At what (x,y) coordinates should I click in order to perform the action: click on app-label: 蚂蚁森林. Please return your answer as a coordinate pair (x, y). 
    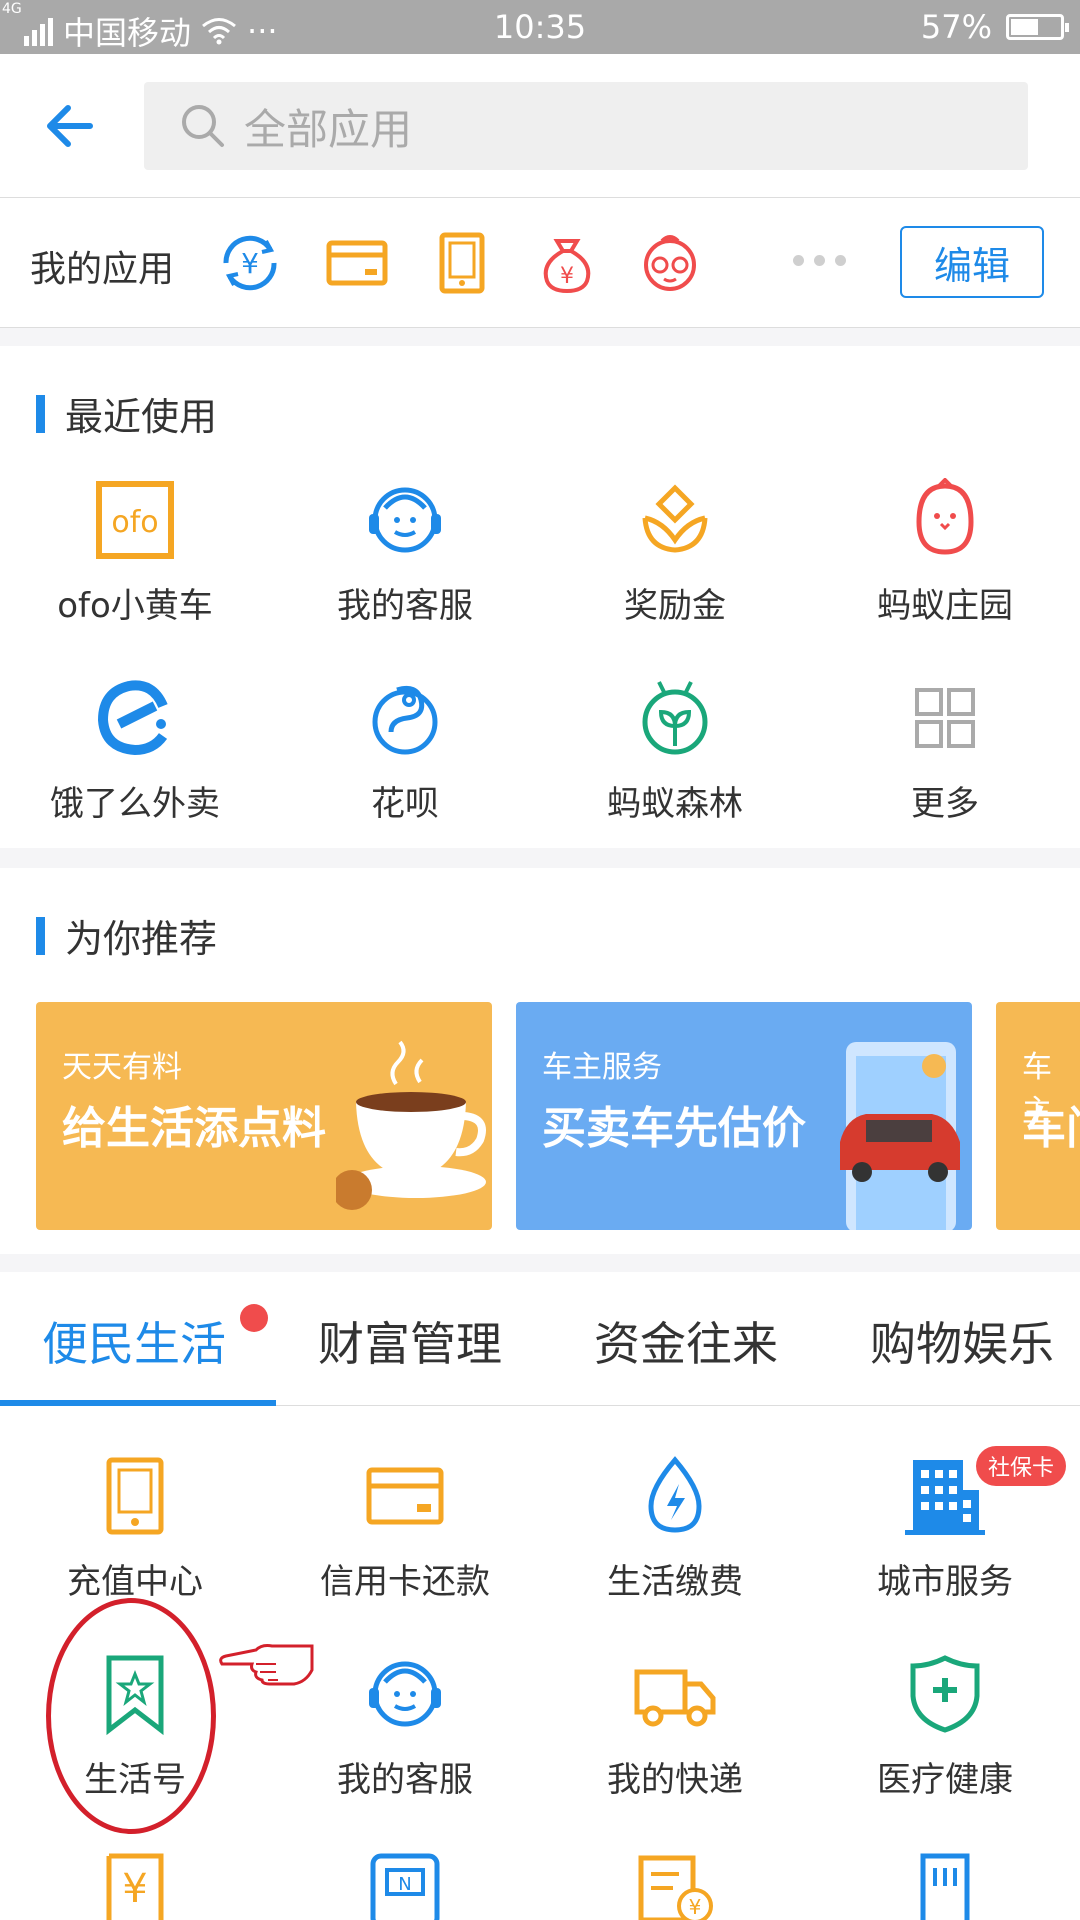
    Looking at the image, I should click on (675, 804).